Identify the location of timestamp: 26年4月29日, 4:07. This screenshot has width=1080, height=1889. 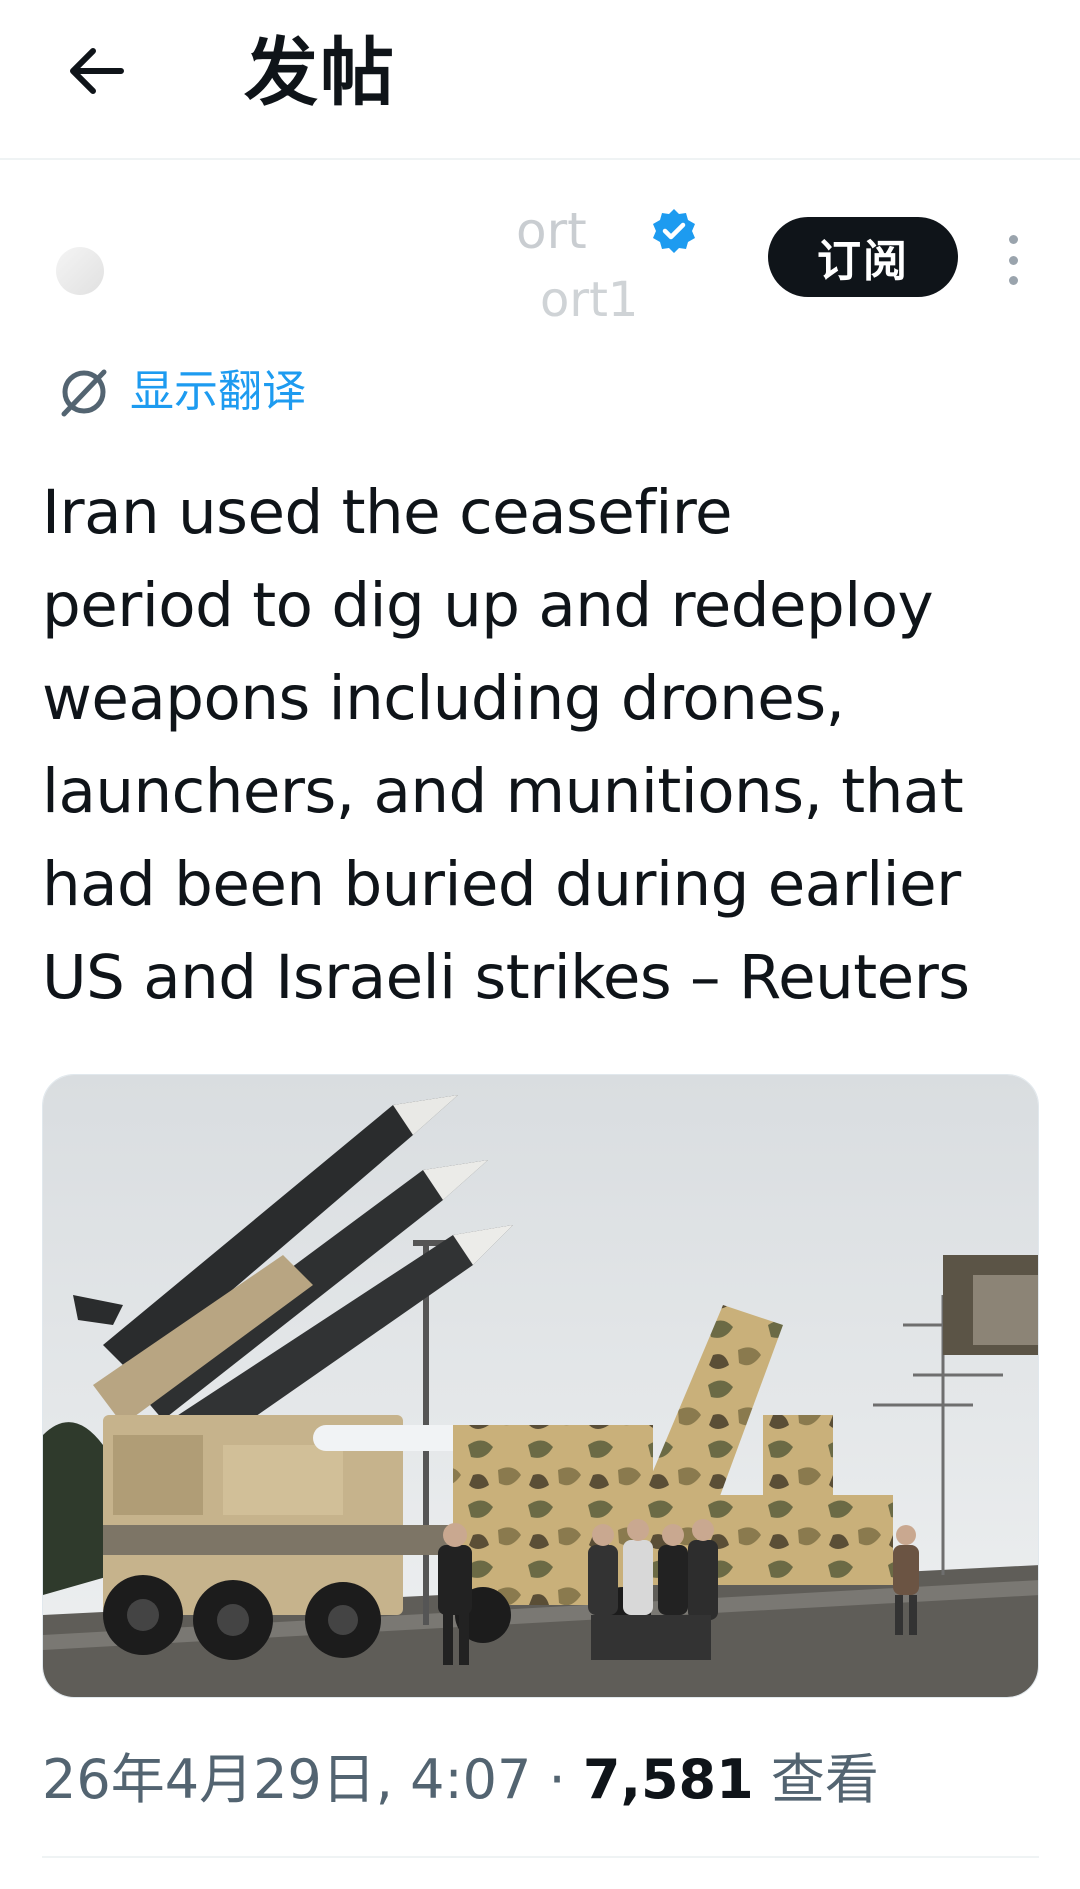
(286, 1779).